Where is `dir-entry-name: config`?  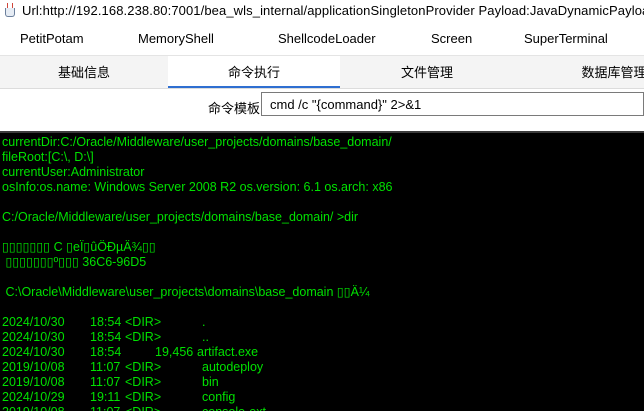
dir-entry-name: config is located at coordinates (219, 397).